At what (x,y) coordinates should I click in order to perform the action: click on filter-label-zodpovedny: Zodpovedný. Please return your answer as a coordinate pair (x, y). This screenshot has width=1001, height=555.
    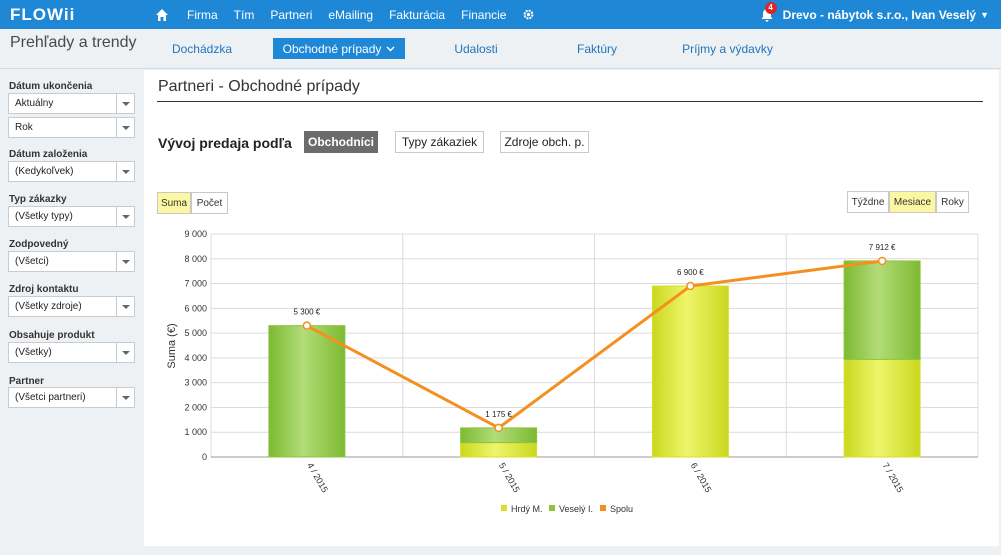
    Looking at the image, I should click on (39, 244).